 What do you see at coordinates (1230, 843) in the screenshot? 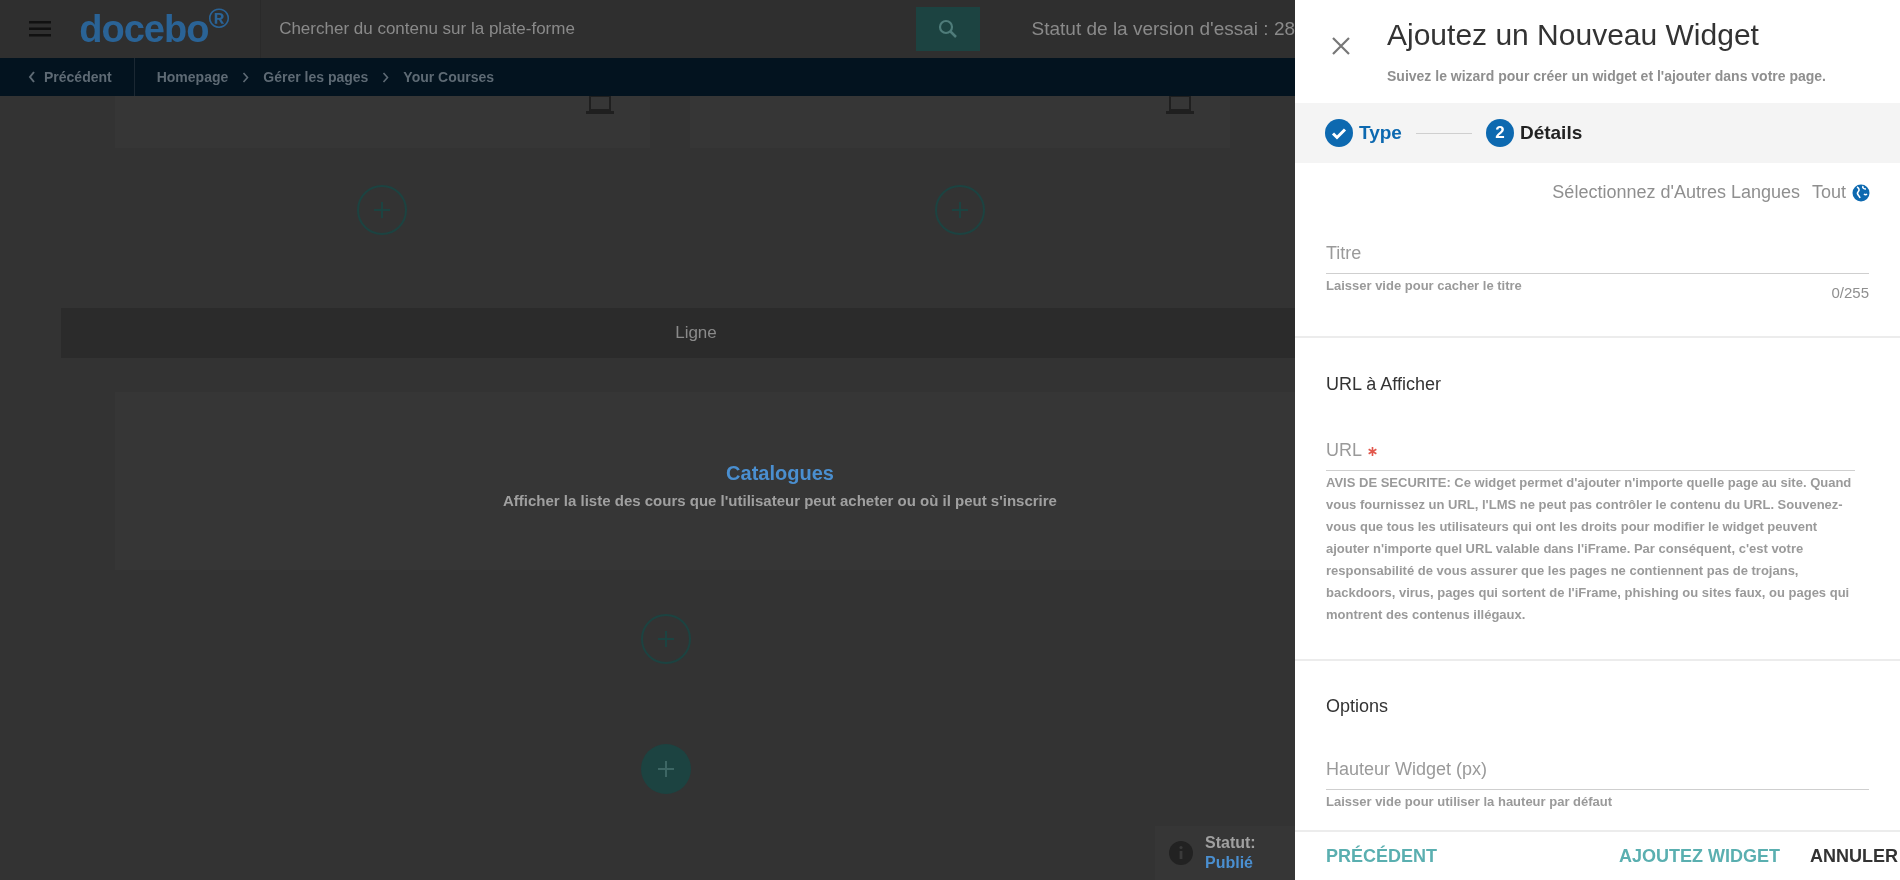
I see `status-label: Statut:` at bounding box center [1230, 843].